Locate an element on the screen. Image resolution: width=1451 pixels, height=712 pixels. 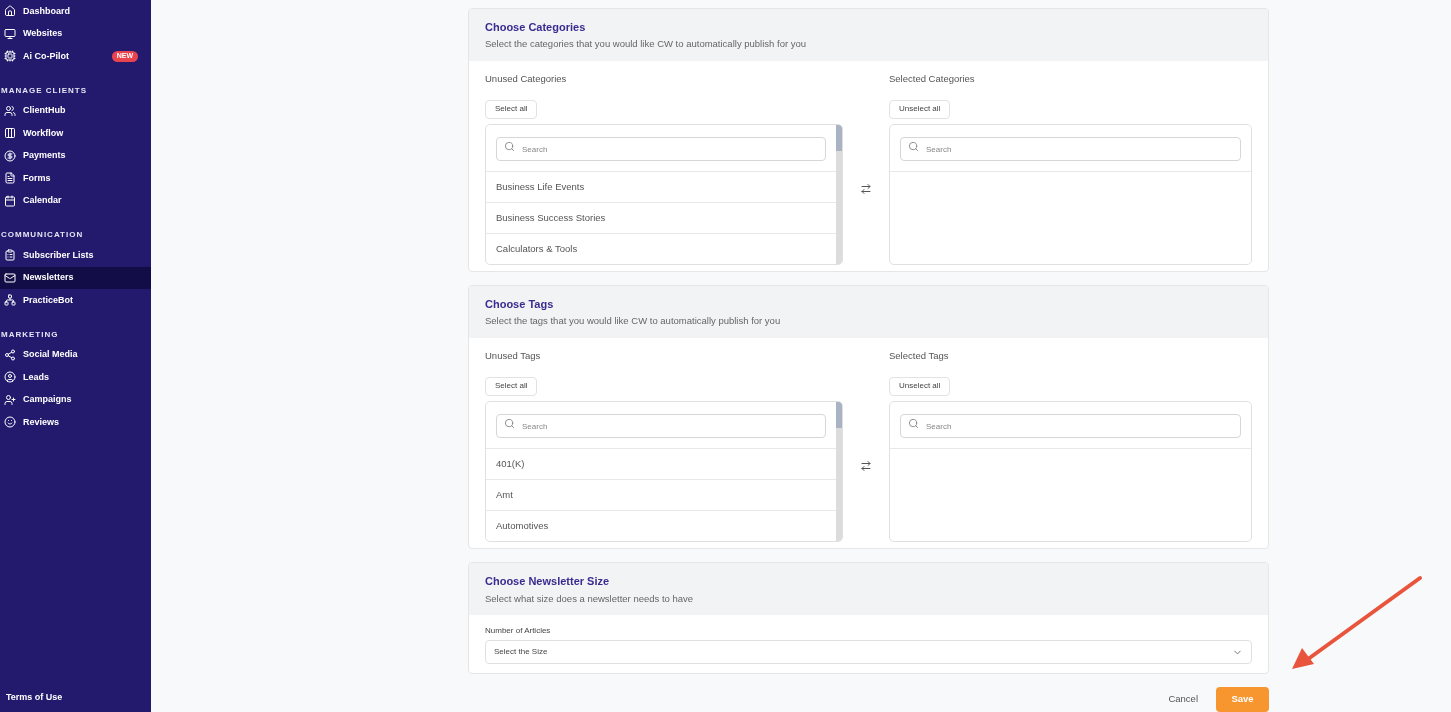
list-item: Business Success Stories is located at coordinates (661, 218).